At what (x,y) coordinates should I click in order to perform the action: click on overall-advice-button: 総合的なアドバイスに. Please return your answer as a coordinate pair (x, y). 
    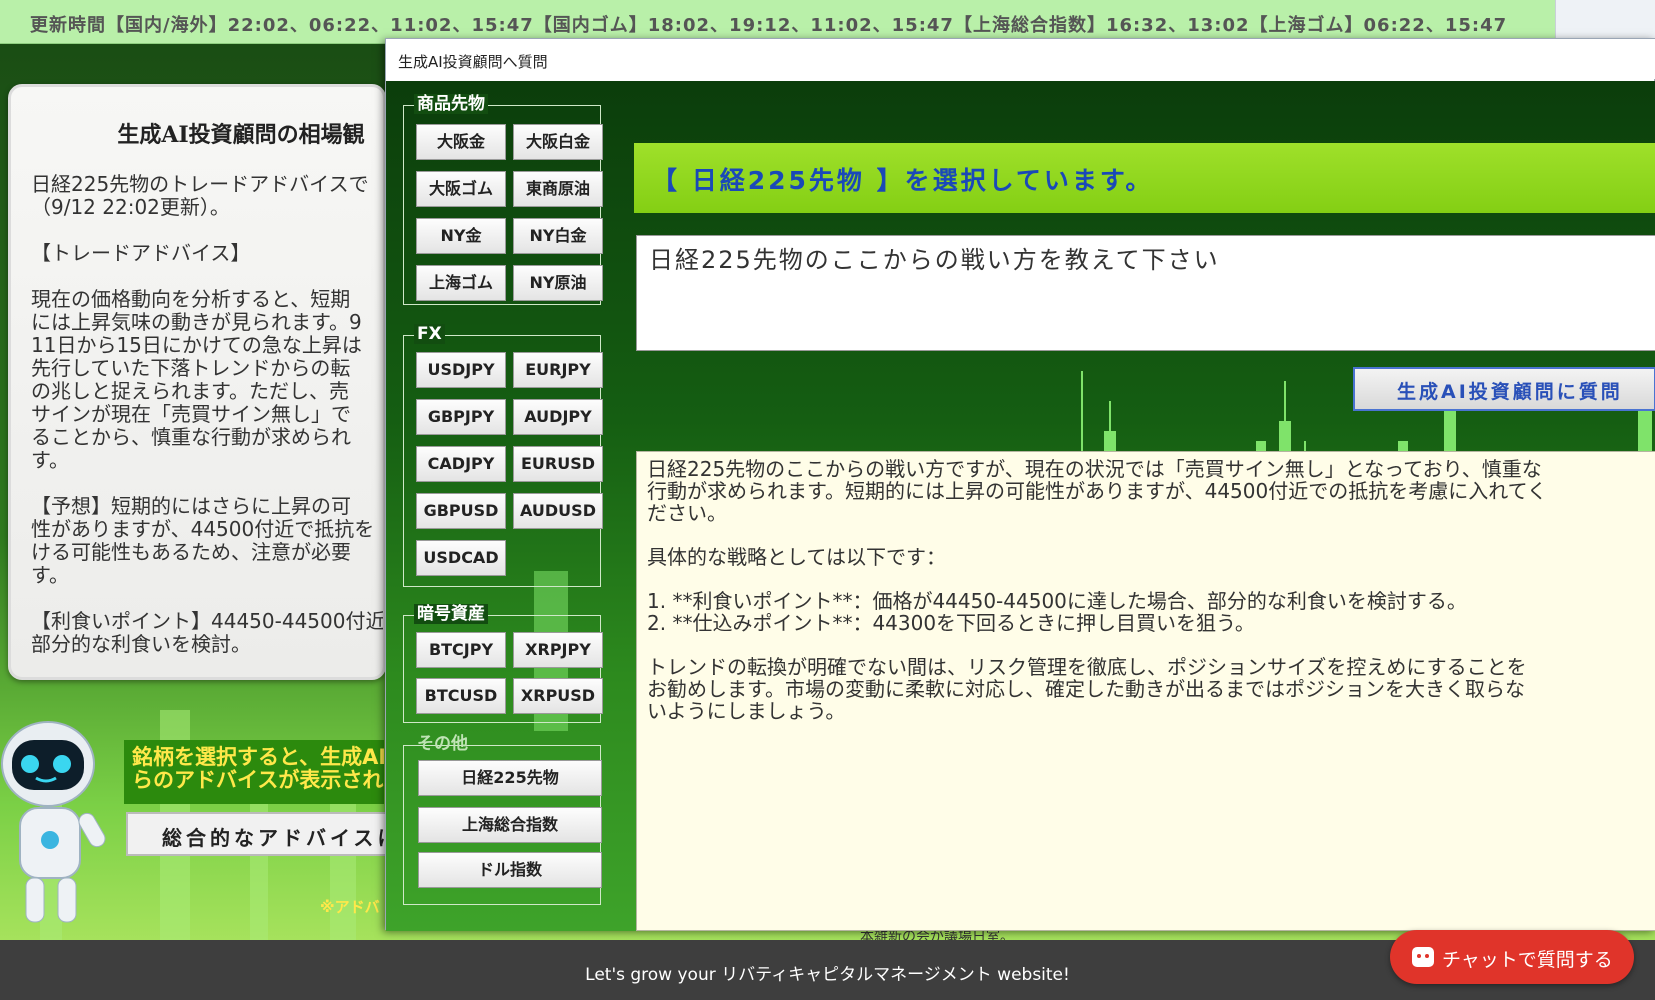
    Looking at the image, I should click on (261, 834).